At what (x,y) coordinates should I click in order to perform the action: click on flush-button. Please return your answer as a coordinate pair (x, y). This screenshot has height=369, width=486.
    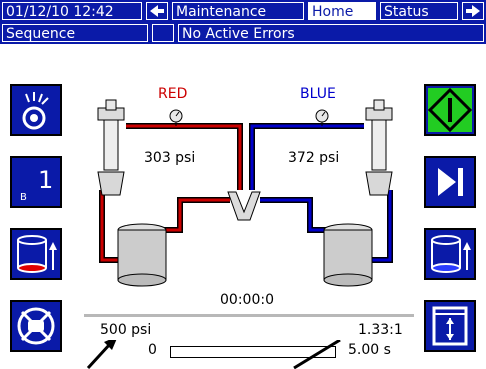
    Looking at the image, I should click on (36, 326).